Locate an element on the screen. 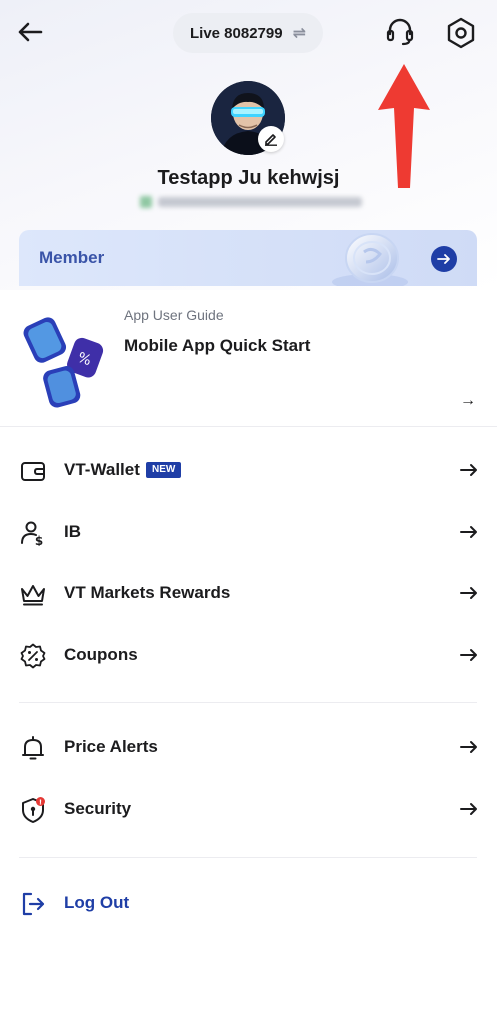 The height and width of the screenshot is (1024, 497). arrow-left-icon is located at coordinates (30, 32).